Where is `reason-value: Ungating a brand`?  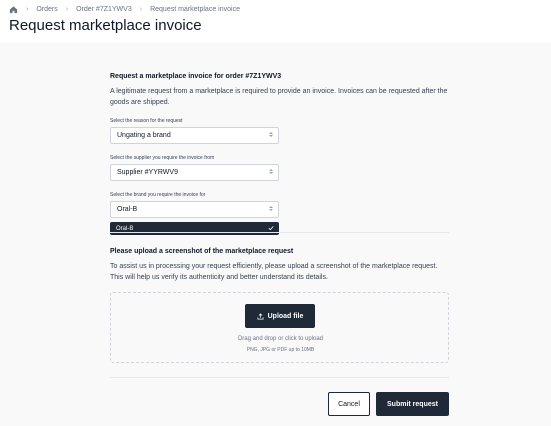 reason-value: Ungating a brand is located at coordinates (144, 135).